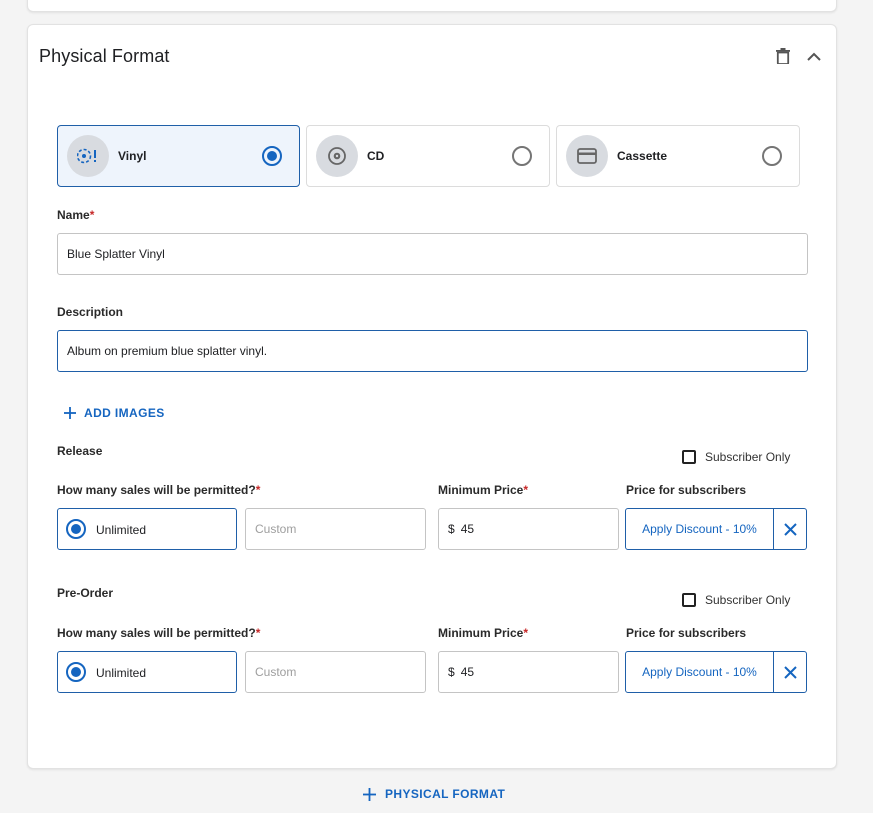  Describe the element at coordinates (337, 156) in the screenshot. I see `cd-icon` at that location.